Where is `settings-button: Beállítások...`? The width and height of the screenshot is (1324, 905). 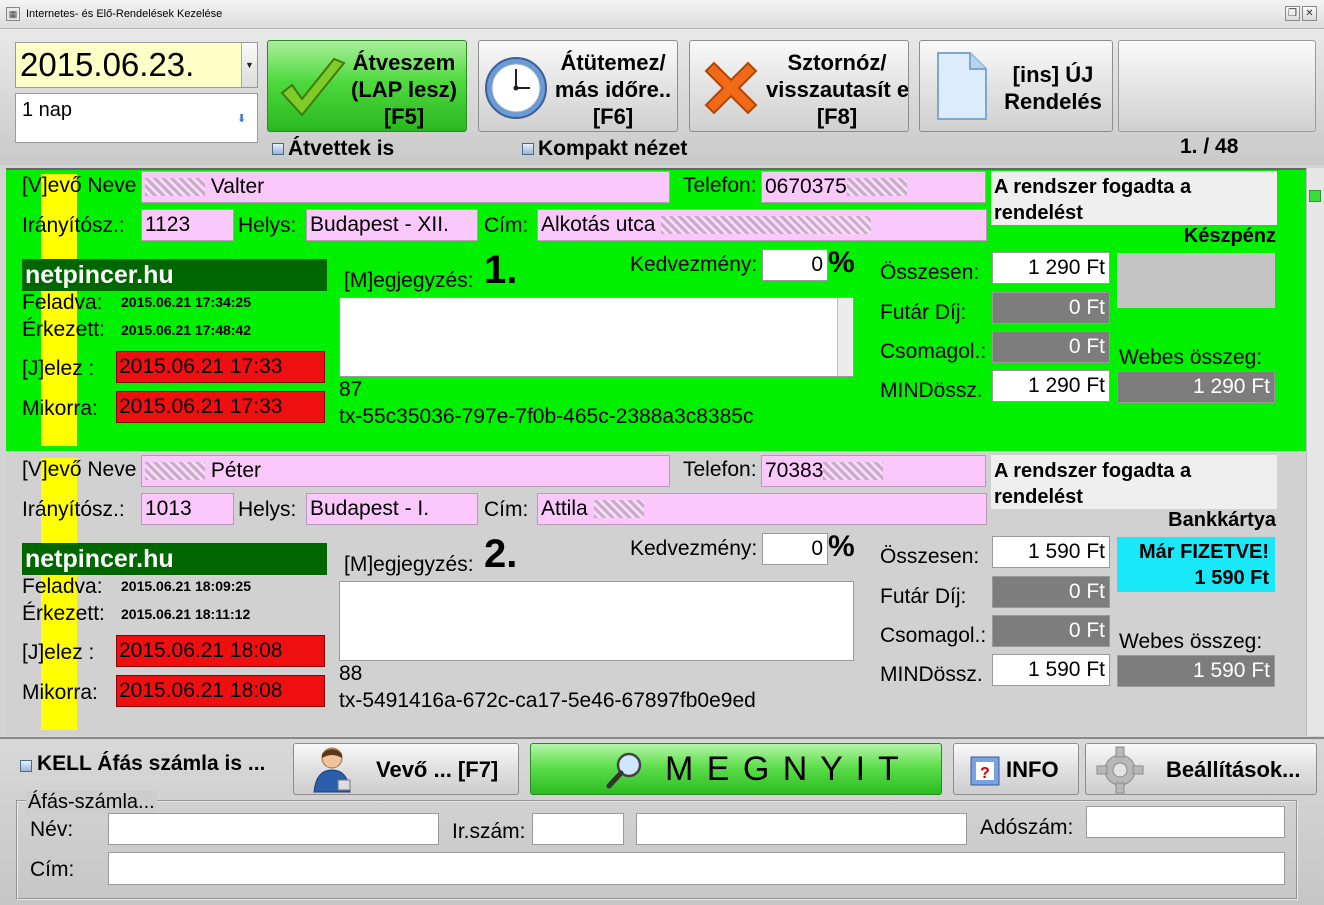
settings-button: Beállítások... is located at coordinates (1201, 769).